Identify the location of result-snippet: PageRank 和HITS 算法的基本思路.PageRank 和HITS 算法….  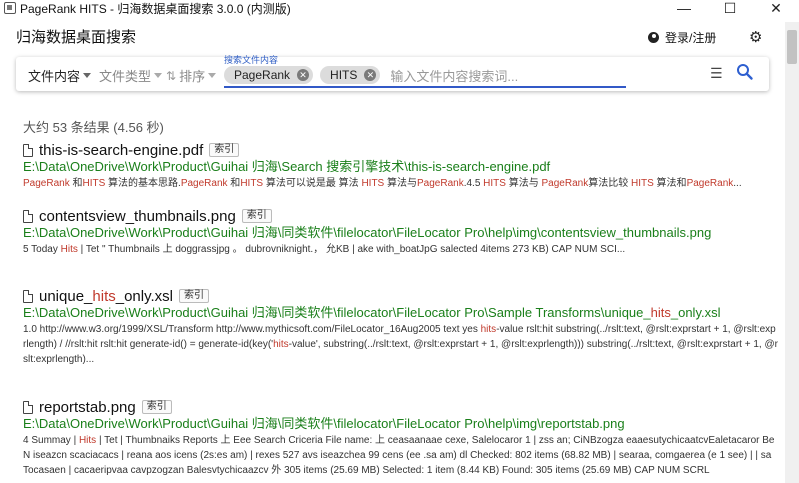
(382, 183).